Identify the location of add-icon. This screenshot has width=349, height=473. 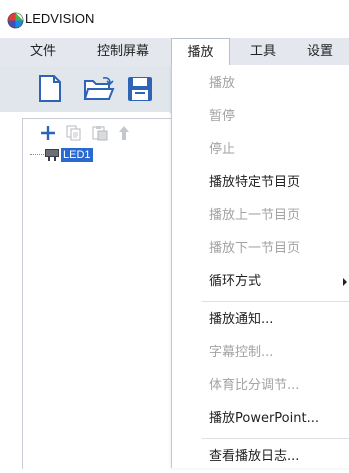
(48, 133).